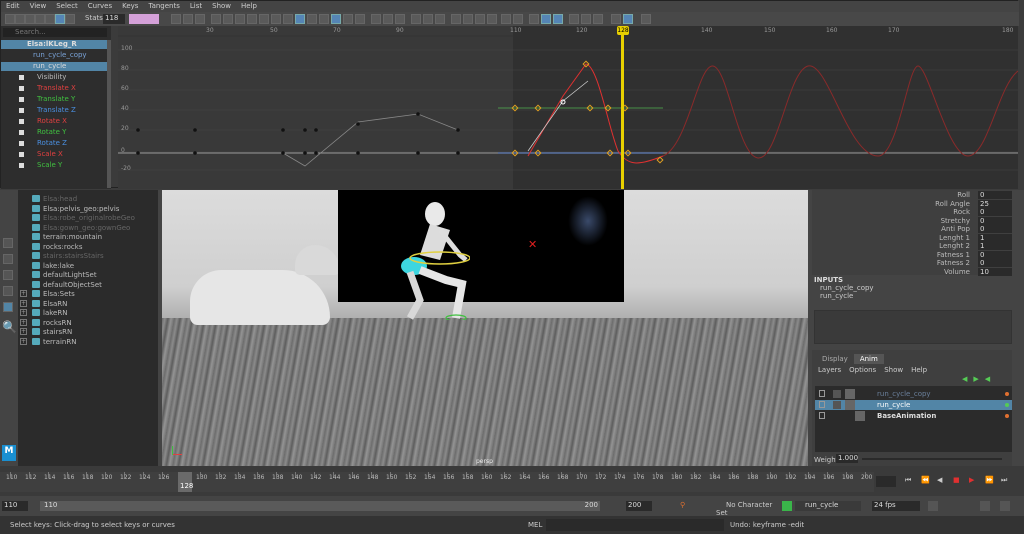 The height and width of the screenshot is (534, 1024). What do you see at coordinates (53, 266) in the screenshot?
I see `outliner-item: lake:lake` at bounding box center [53, 266].